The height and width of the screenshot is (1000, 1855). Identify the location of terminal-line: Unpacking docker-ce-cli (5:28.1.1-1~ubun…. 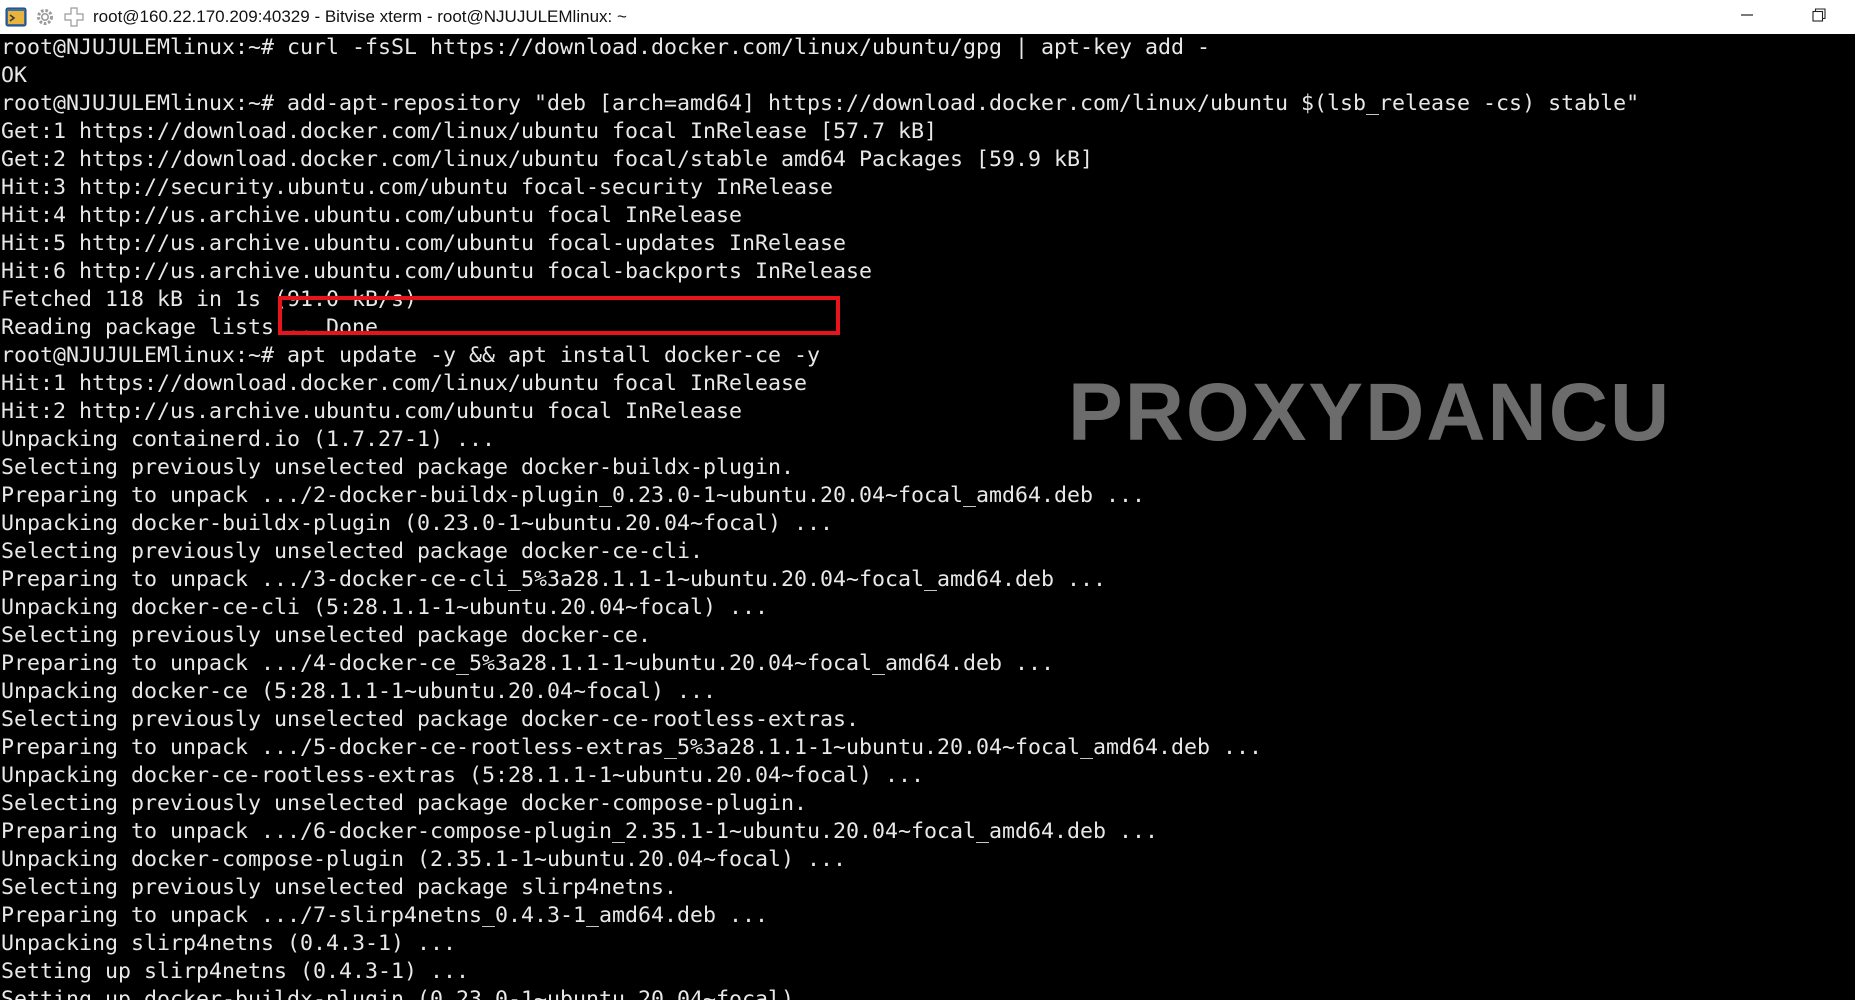
(385, 607).